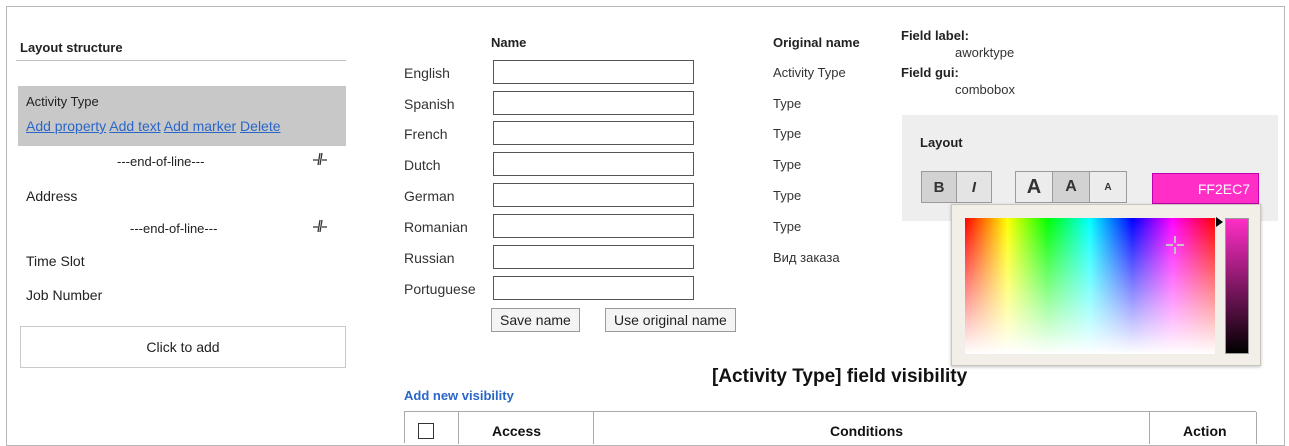  I want to click on language-label-dutch: Dutch, so click(422, 165).